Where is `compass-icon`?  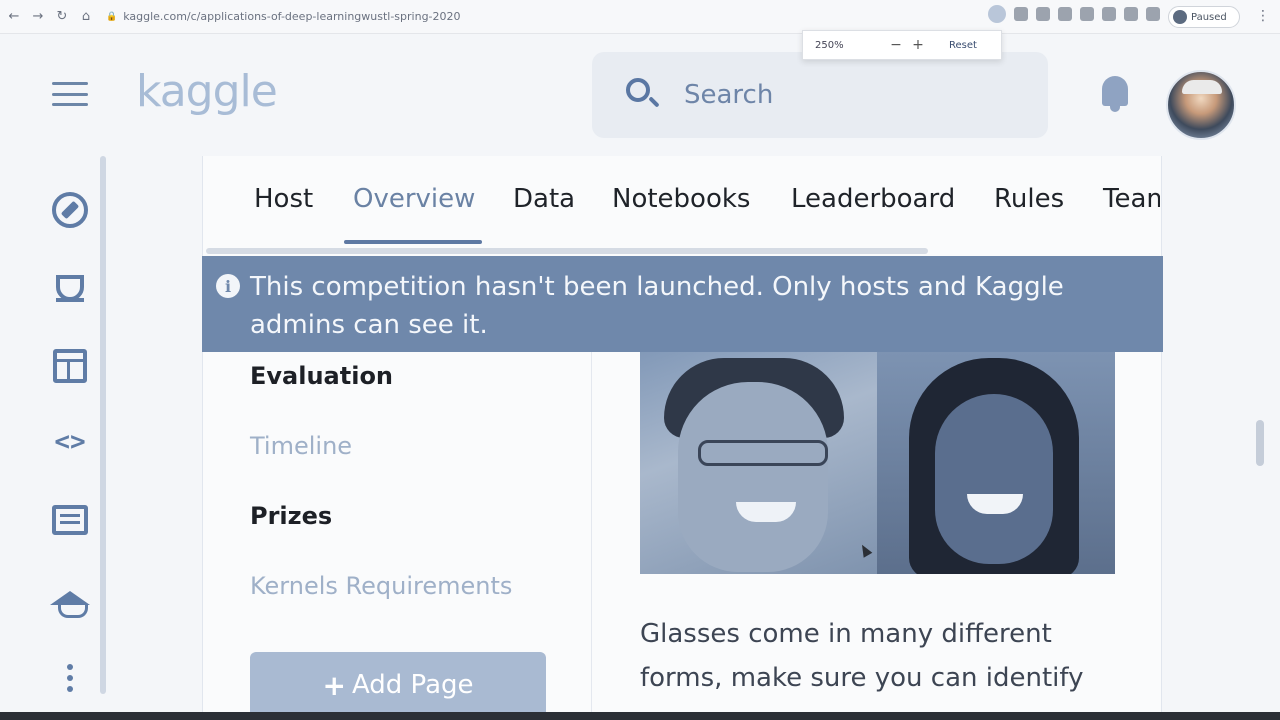
compass-icon is located at coordinates (70, 210).